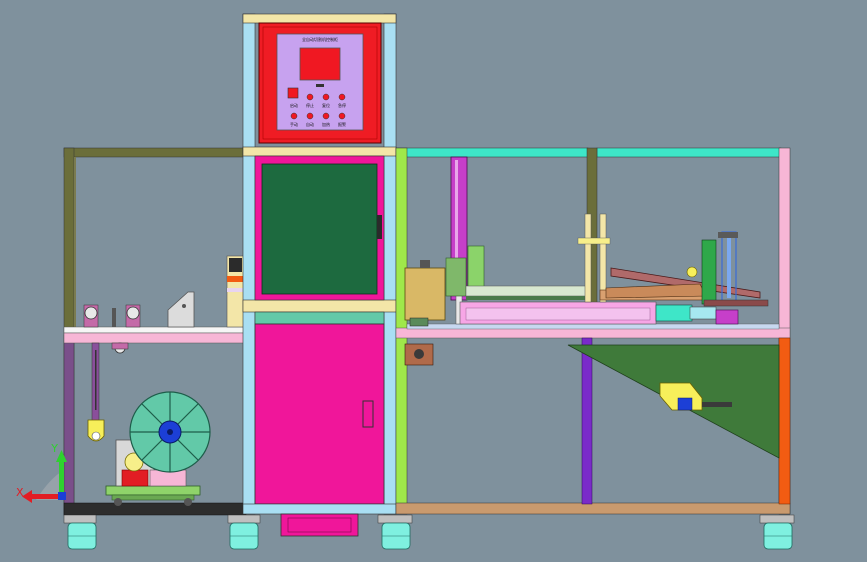 The image size is (867, 562). I want to click on control-button-label-5: 手动, so click(294, 124).